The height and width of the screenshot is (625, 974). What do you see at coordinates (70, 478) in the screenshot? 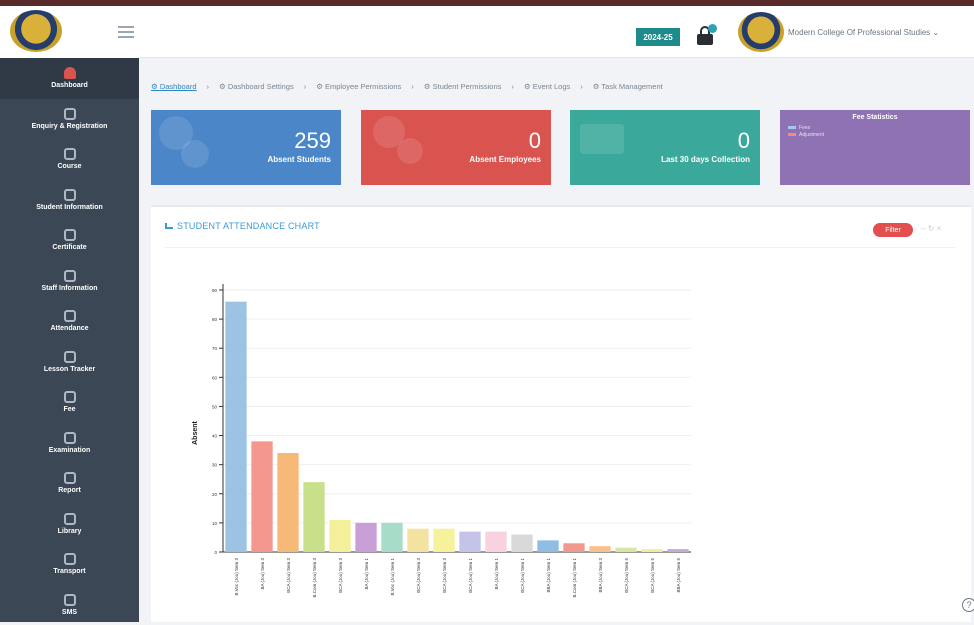
I see `file-icon` at bounding box center [70, 478].